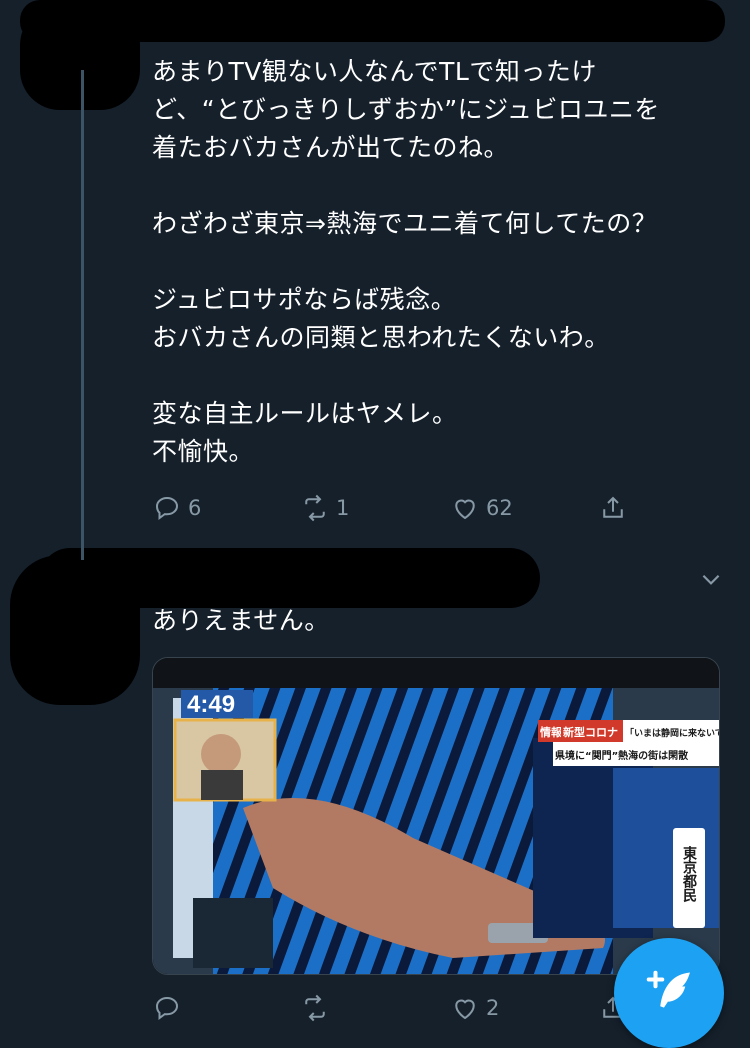 Image resolution: width=750 pixels, height=1048 pixels. Describe the element at coordinates (668, 989) in the screenshot. I see `compose-tweet-icon` at that location.